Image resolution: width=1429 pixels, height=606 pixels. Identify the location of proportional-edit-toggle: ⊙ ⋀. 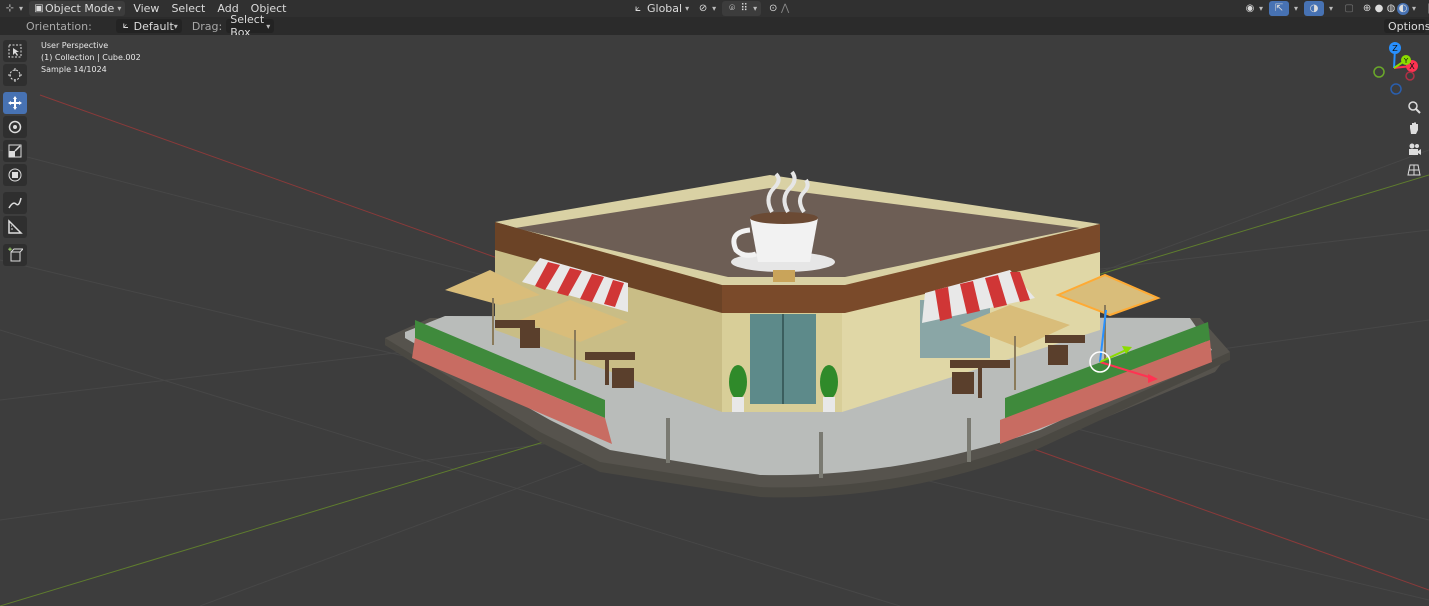
(779, 8).